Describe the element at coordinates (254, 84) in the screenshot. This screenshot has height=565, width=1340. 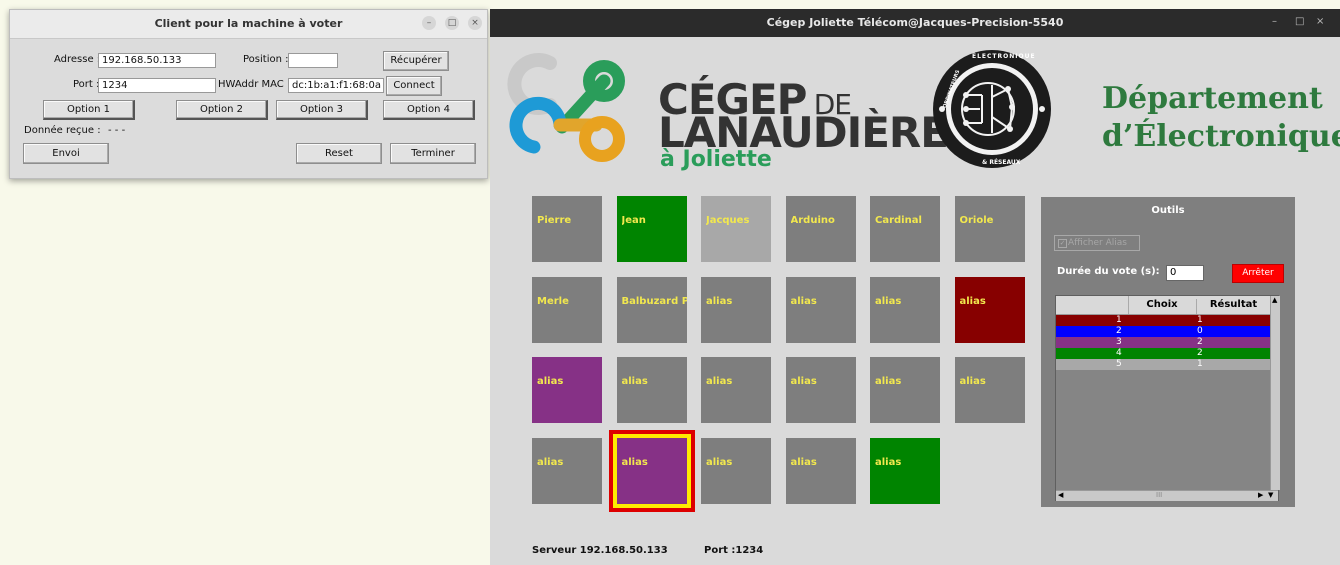
I see `mac-label: HWAddr MAC :` at that location.